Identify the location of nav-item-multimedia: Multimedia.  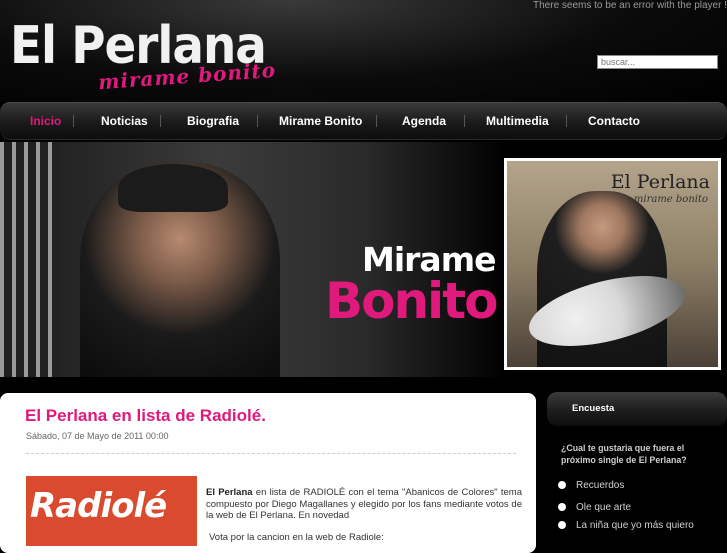
(517, 121).